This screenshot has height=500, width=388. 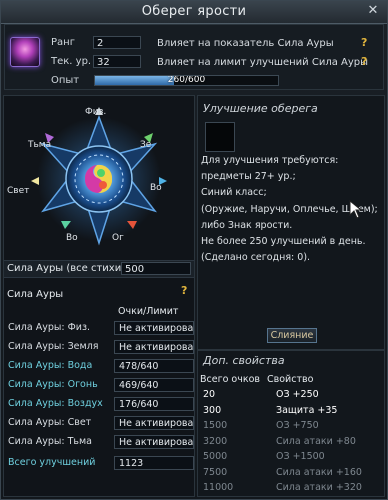 I want to click on total-upgrades-label: Всего улучшений, so click(x=52, y=462).